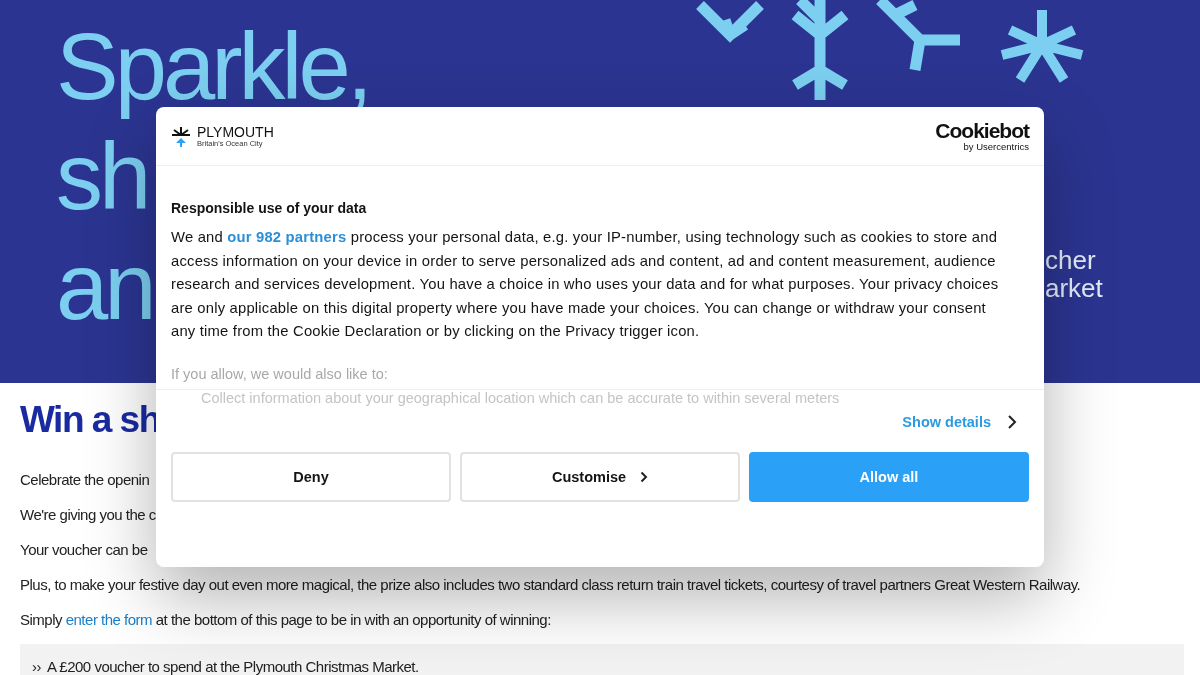  What do you see at coordinates (269, 208) in the screenshot?
I see `dialog-title: Responsible use of your data` at bounding box center [269, 208].